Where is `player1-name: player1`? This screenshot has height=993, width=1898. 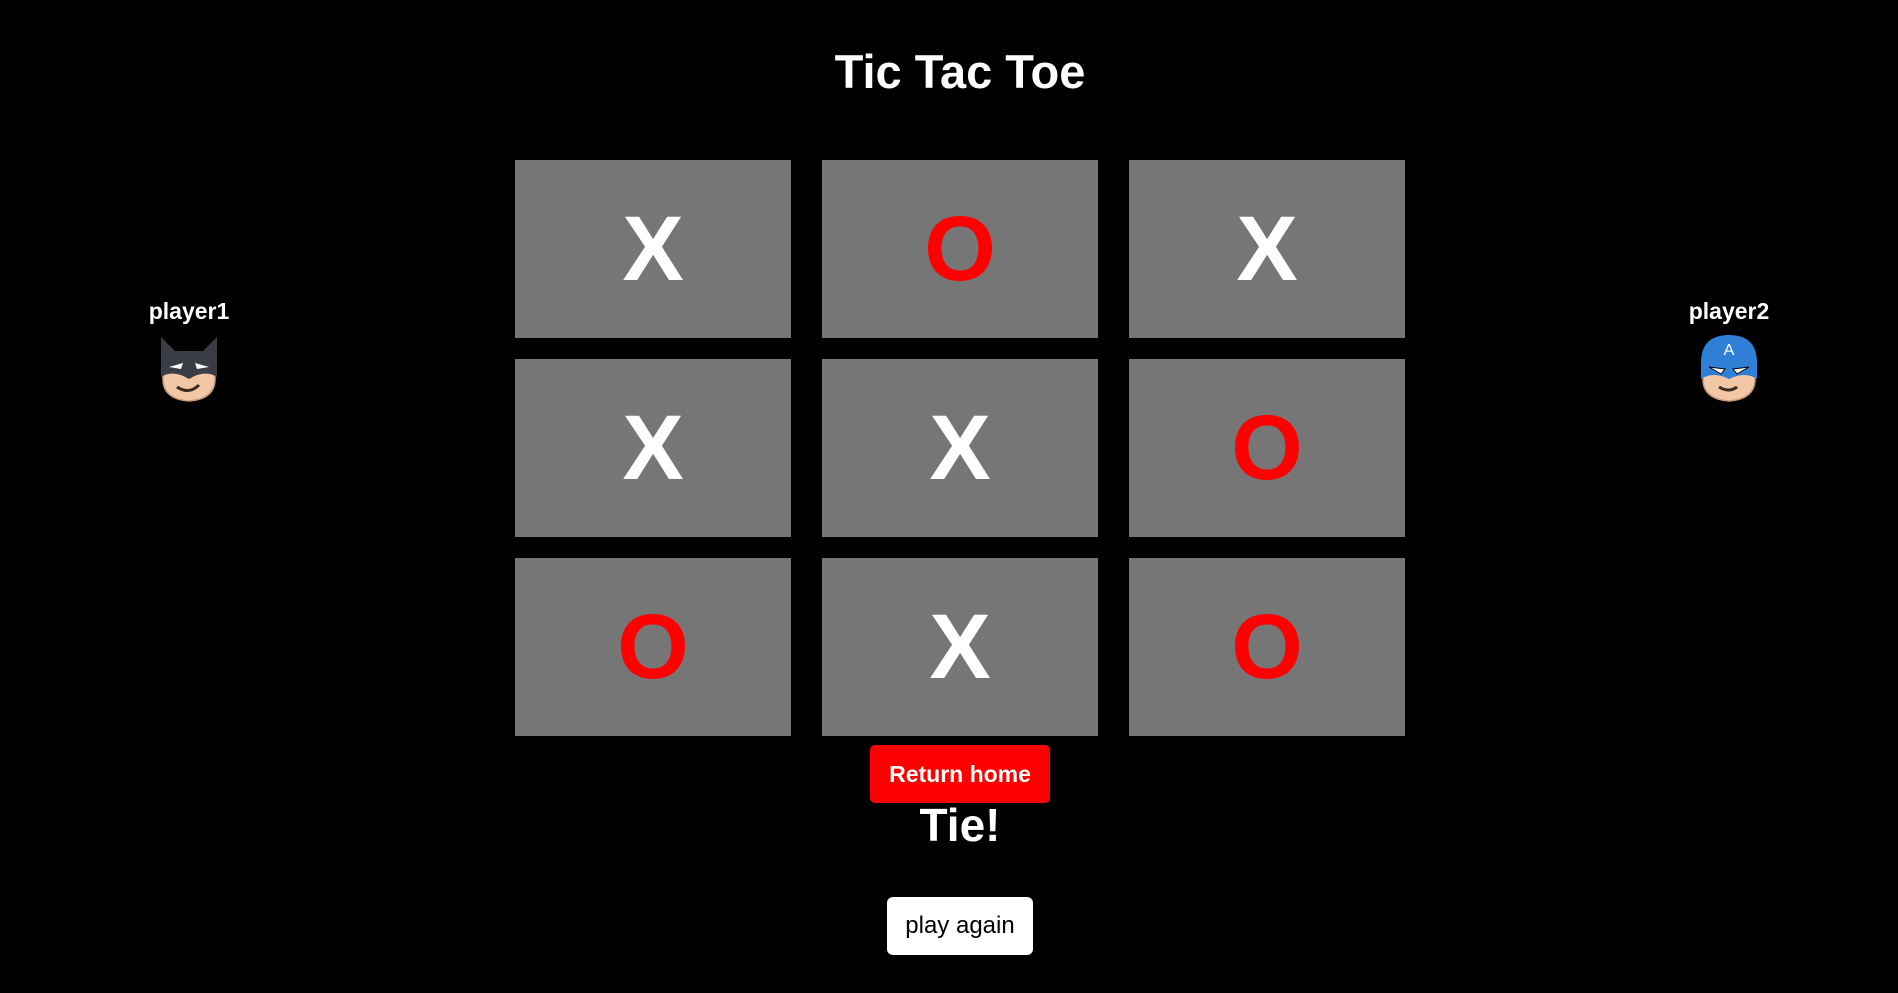
player1-name: player1 is located at coordinates (189, 311).